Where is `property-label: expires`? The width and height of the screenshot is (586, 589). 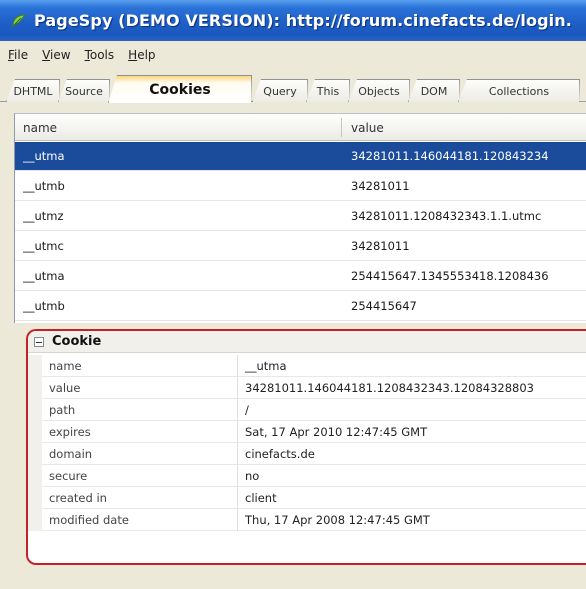
property-label: expires is located at coordinates (140, 432).